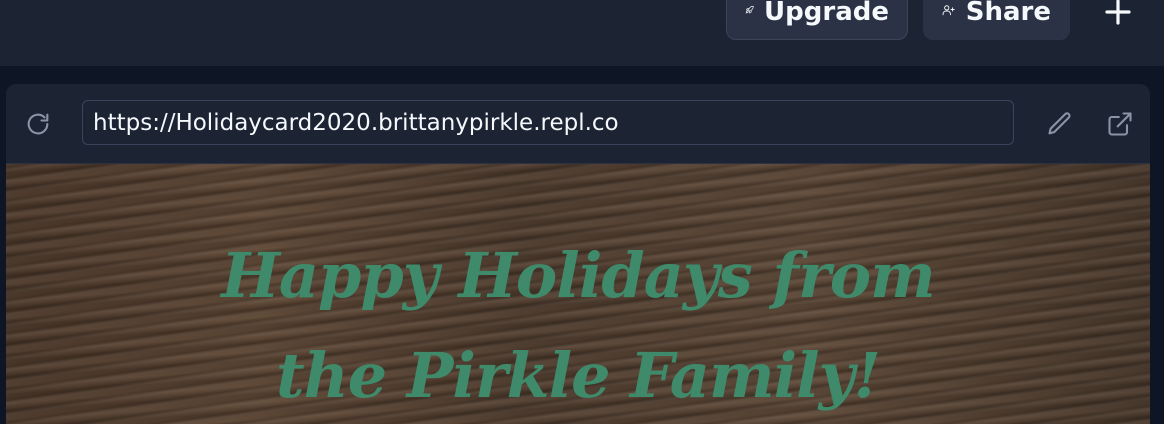 The width and height of the screenshot is (1164, 424). I want to click on upgrade-button: Upgrade, so click(817, 20).